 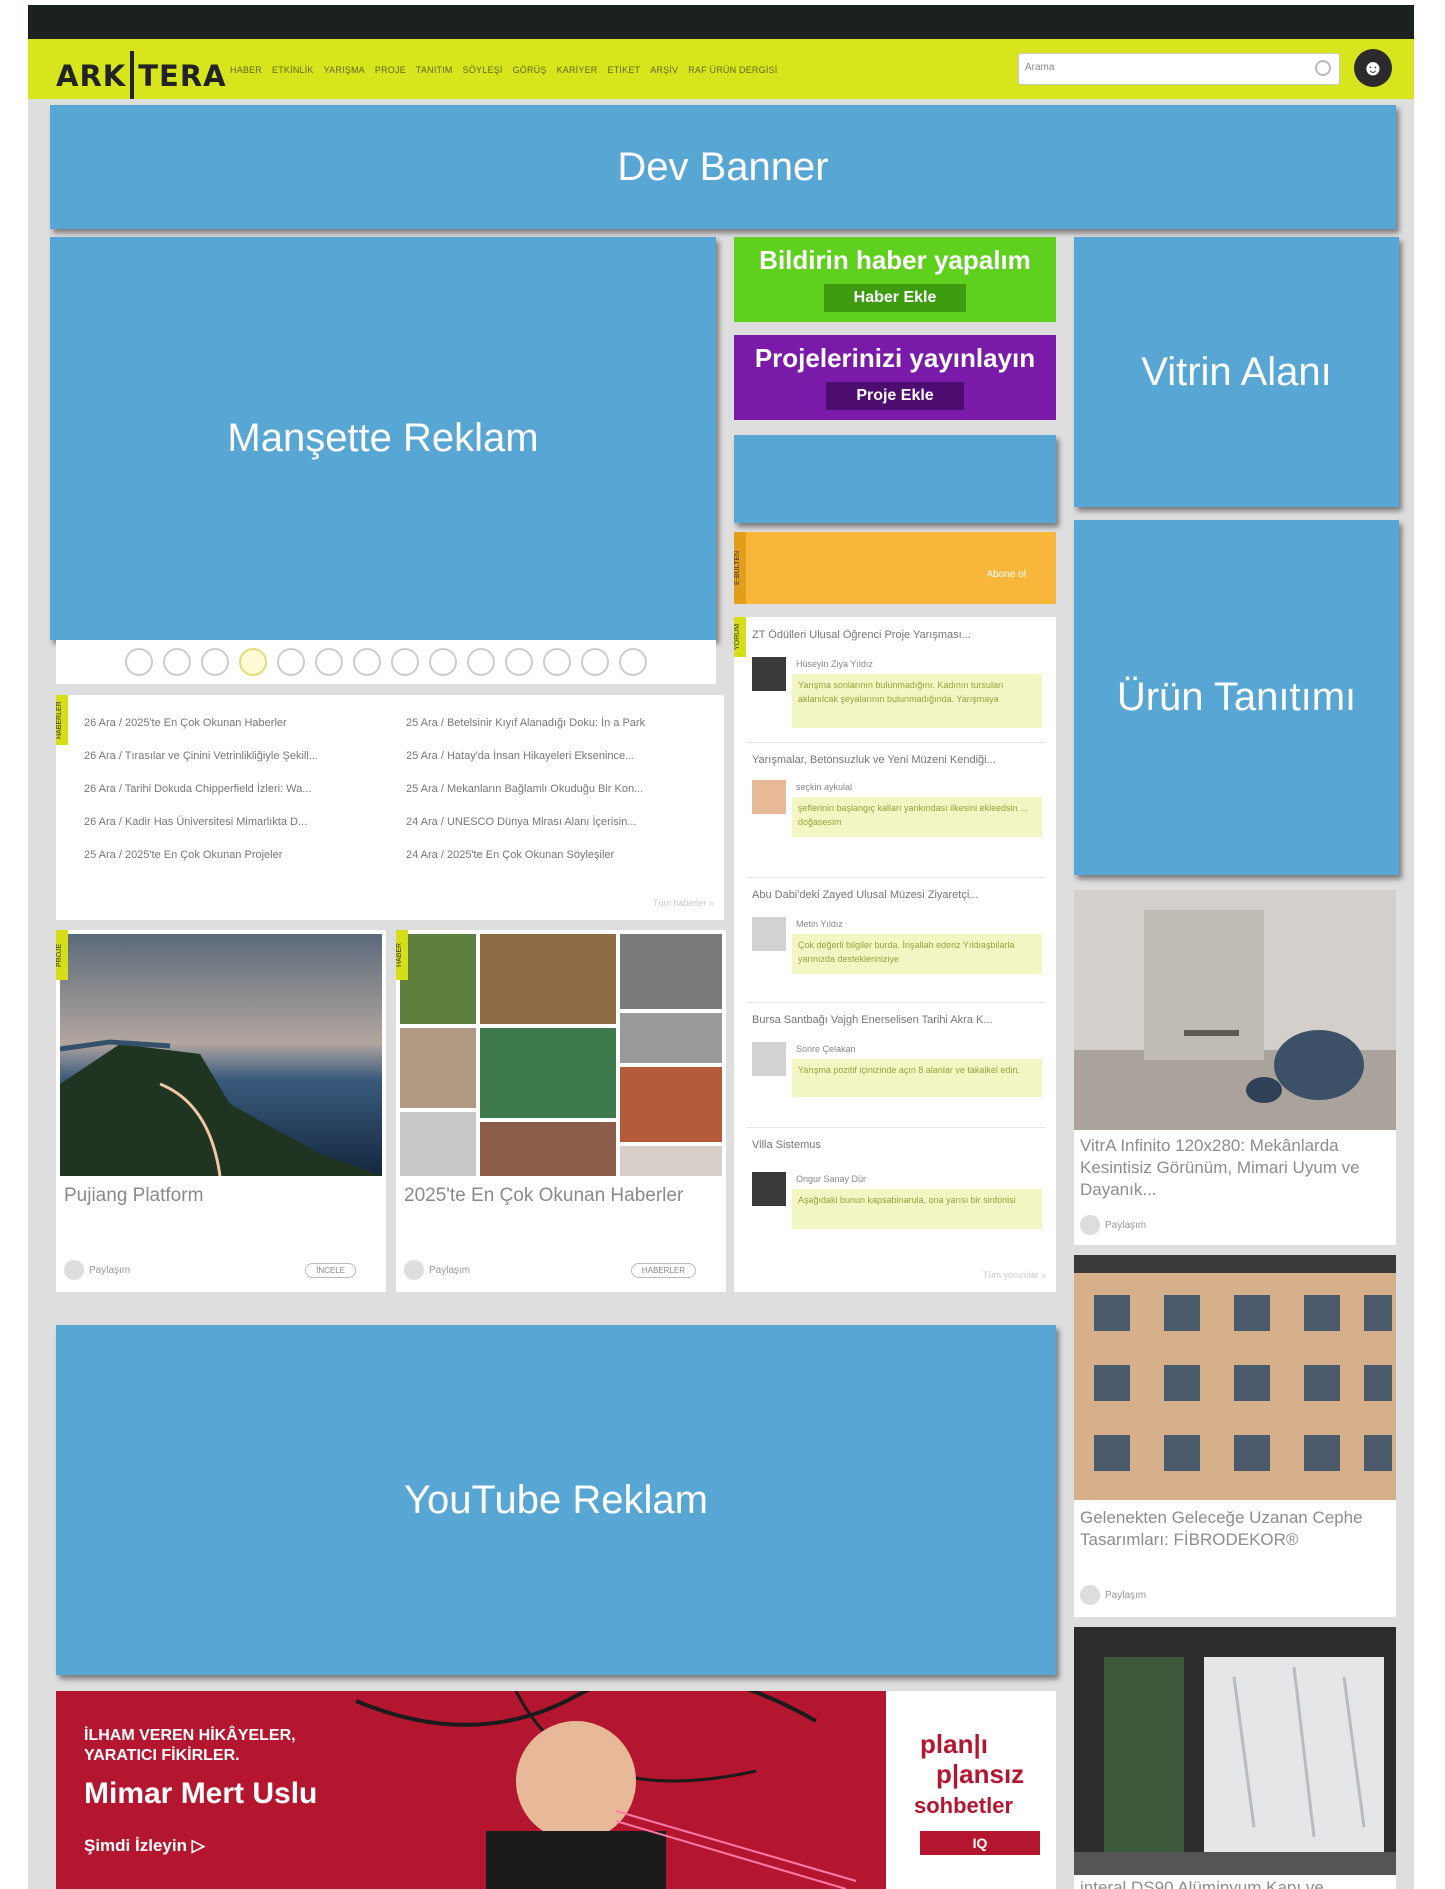 What do you see at coordinates (895, 396) in the screenshot?
I see `add-project-button: Proje Ekle` at bounding box center [895, 396].